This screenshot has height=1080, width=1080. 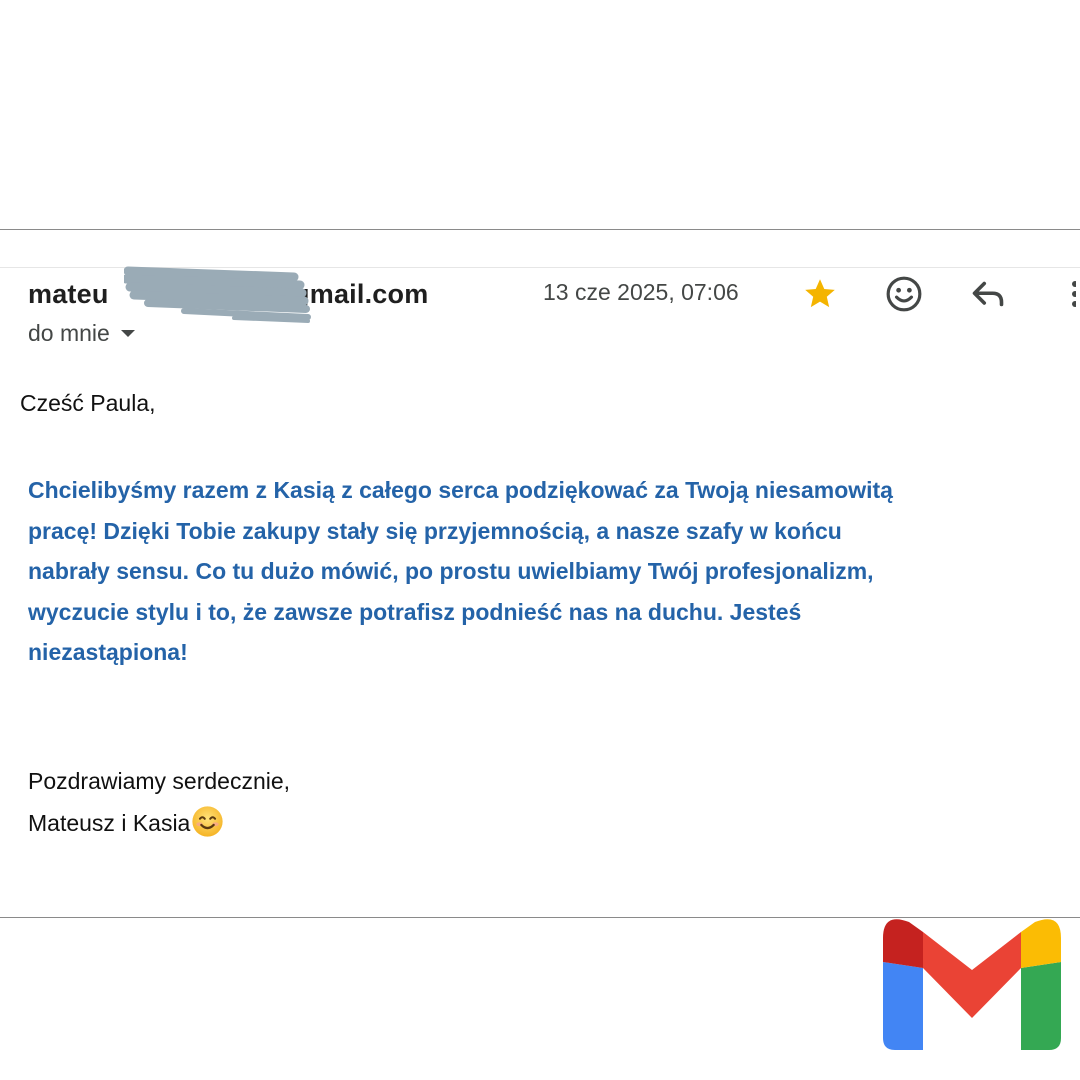 I want to click on closing-text: Pozdrawiamy serdecznie,, so click(x=159, y=781).